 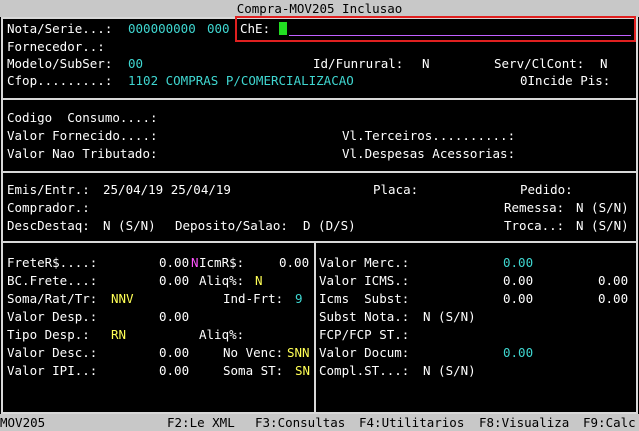 I want to click on divider-vertical, so click(x=315, y=327).